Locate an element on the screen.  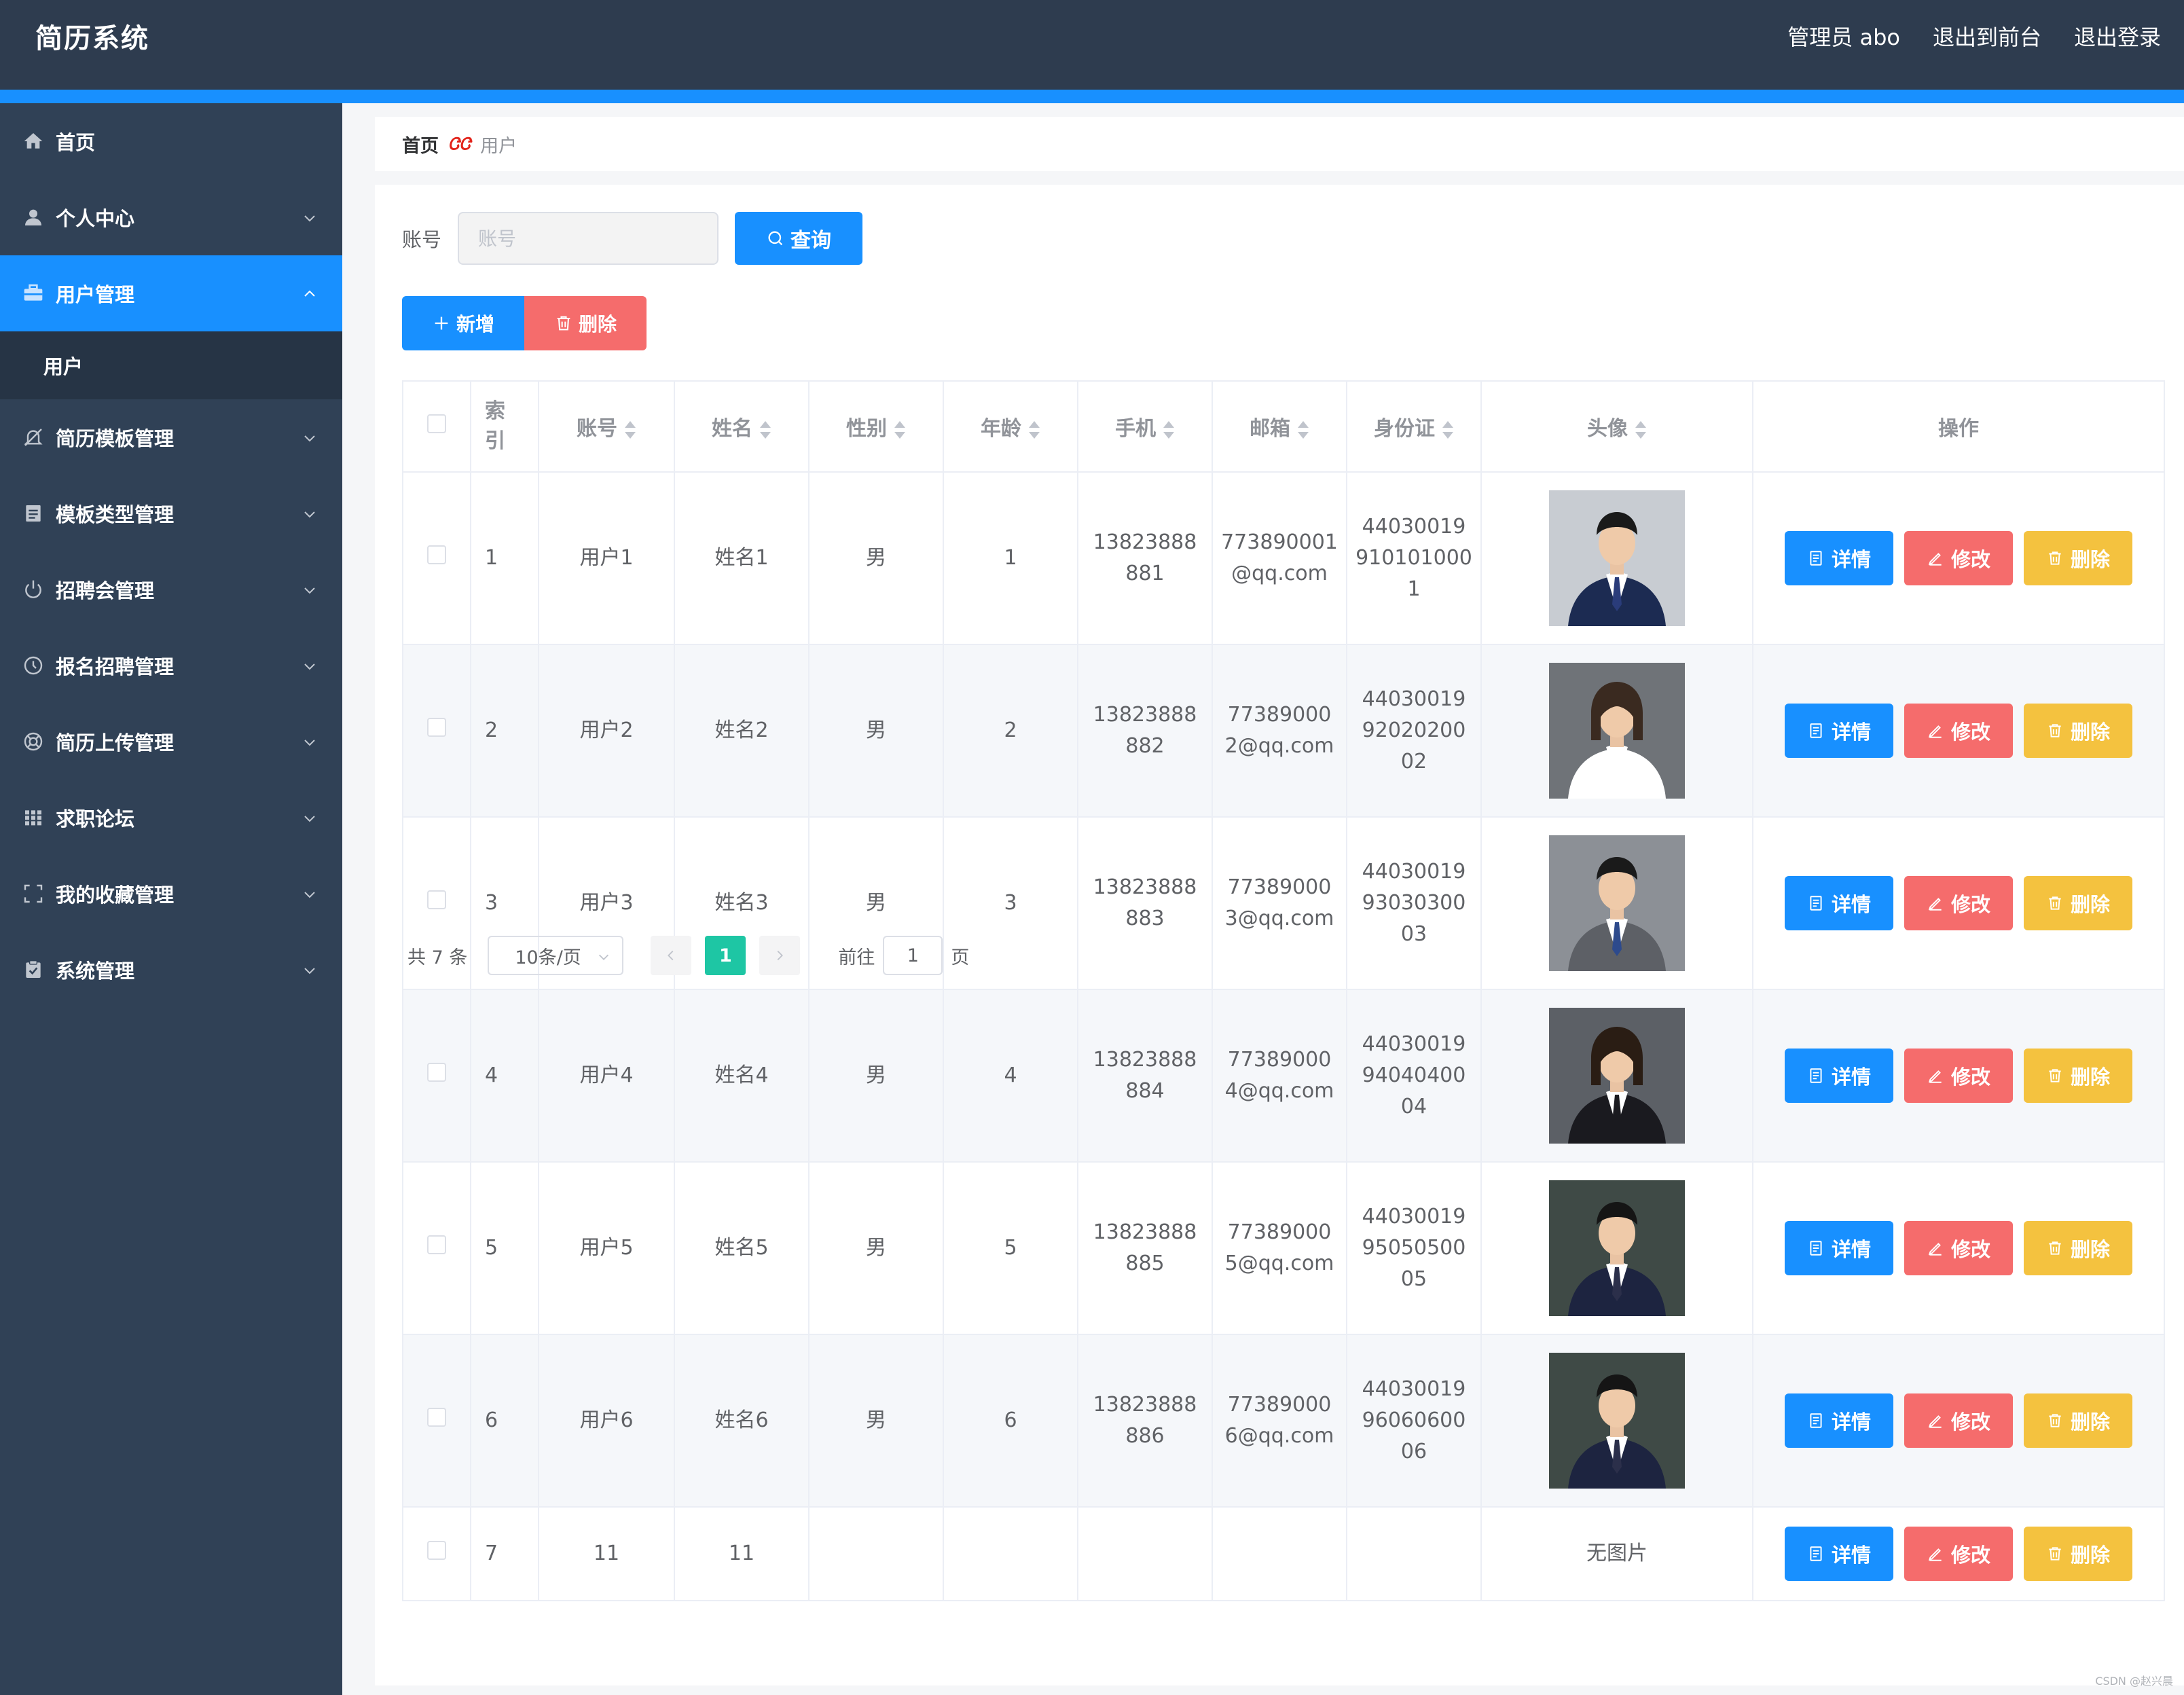
sidebar-item-home: 首页 is located at coordinates (171, 141).